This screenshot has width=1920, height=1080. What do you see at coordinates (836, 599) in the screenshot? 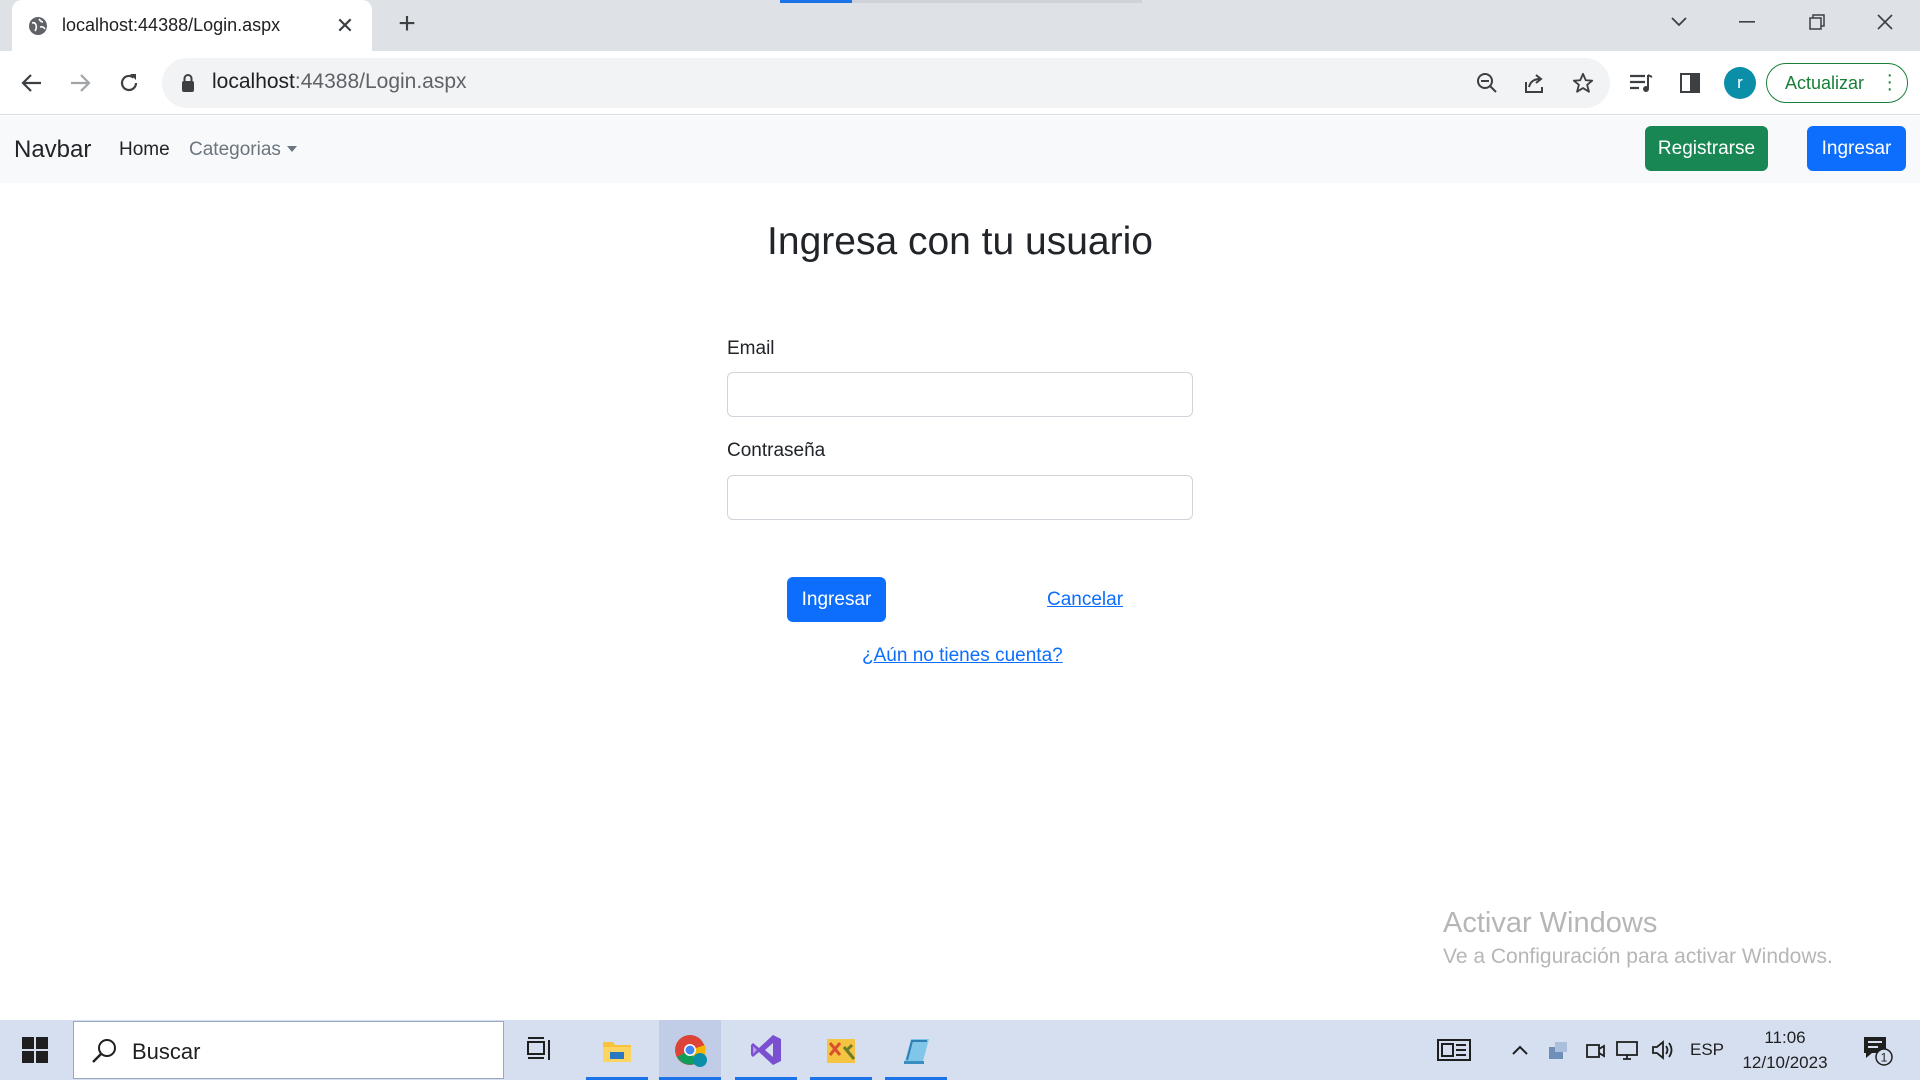
I see `login-submit-button: Ingresar` at bounding box center [836, 599].